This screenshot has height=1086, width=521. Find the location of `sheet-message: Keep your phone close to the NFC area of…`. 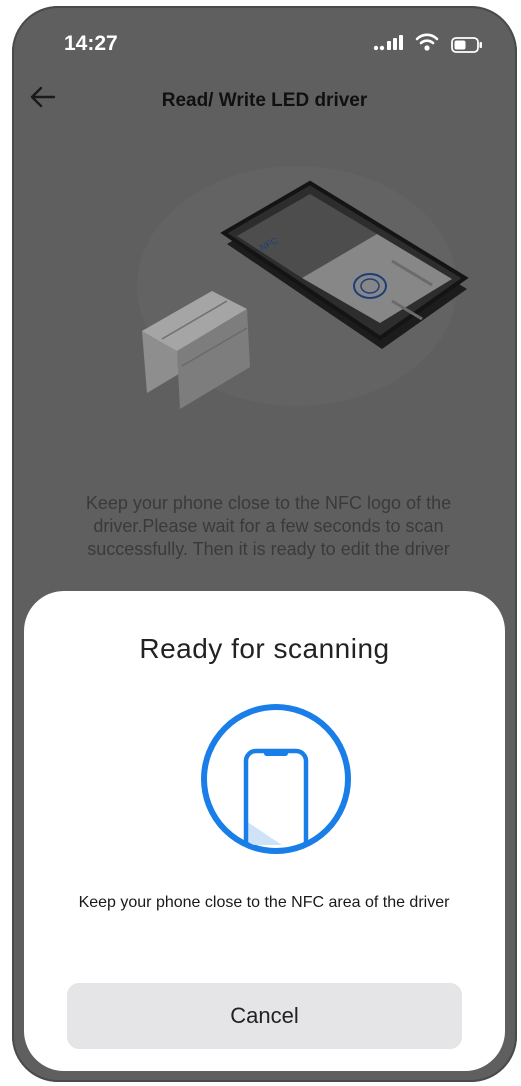

sheet-message: Keep your phone close to the NFC area of… is located at coordinates (264, 902).